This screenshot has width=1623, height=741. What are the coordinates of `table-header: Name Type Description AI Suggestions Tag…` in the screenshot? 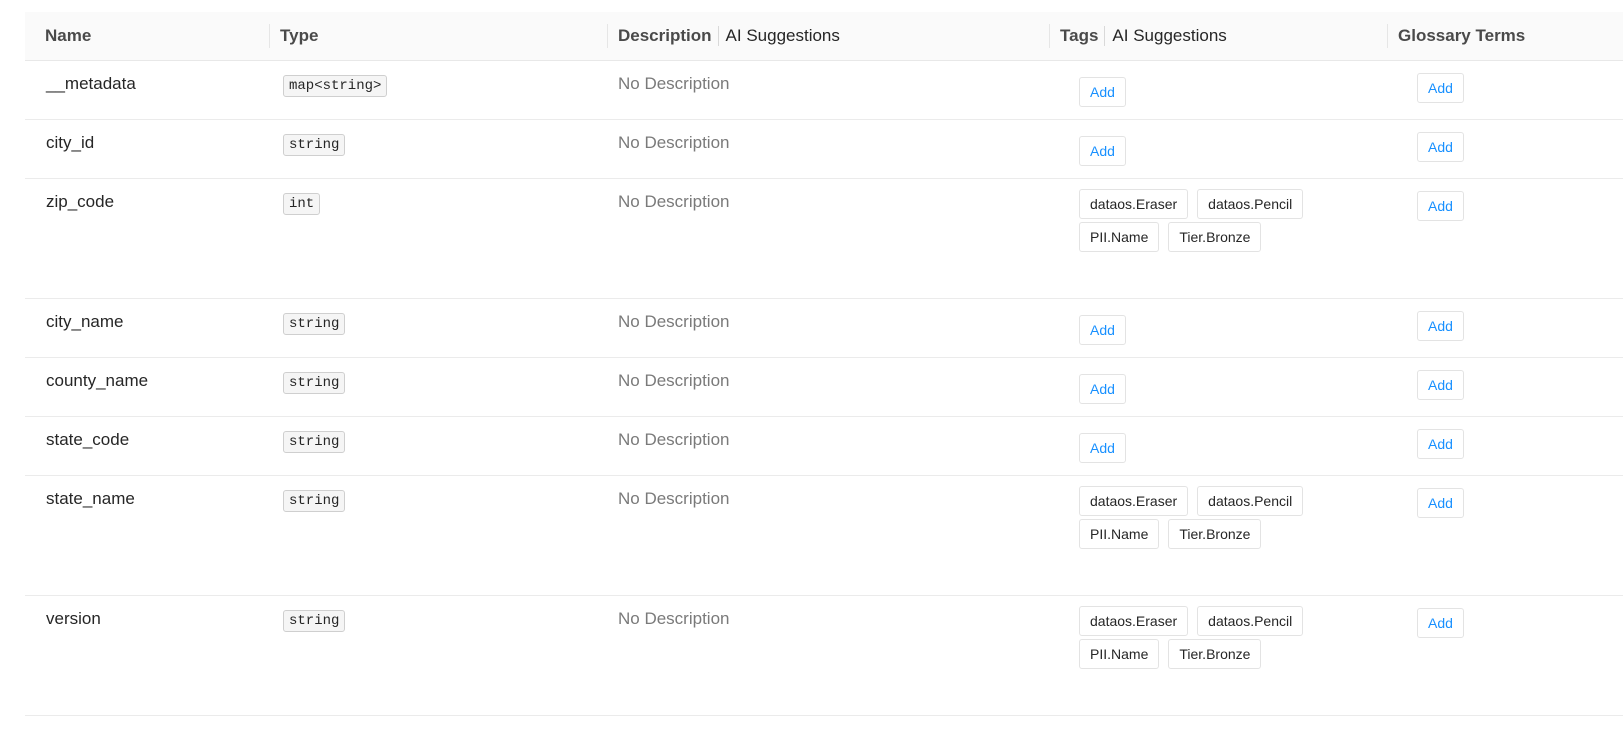 It's located at (824, 36).